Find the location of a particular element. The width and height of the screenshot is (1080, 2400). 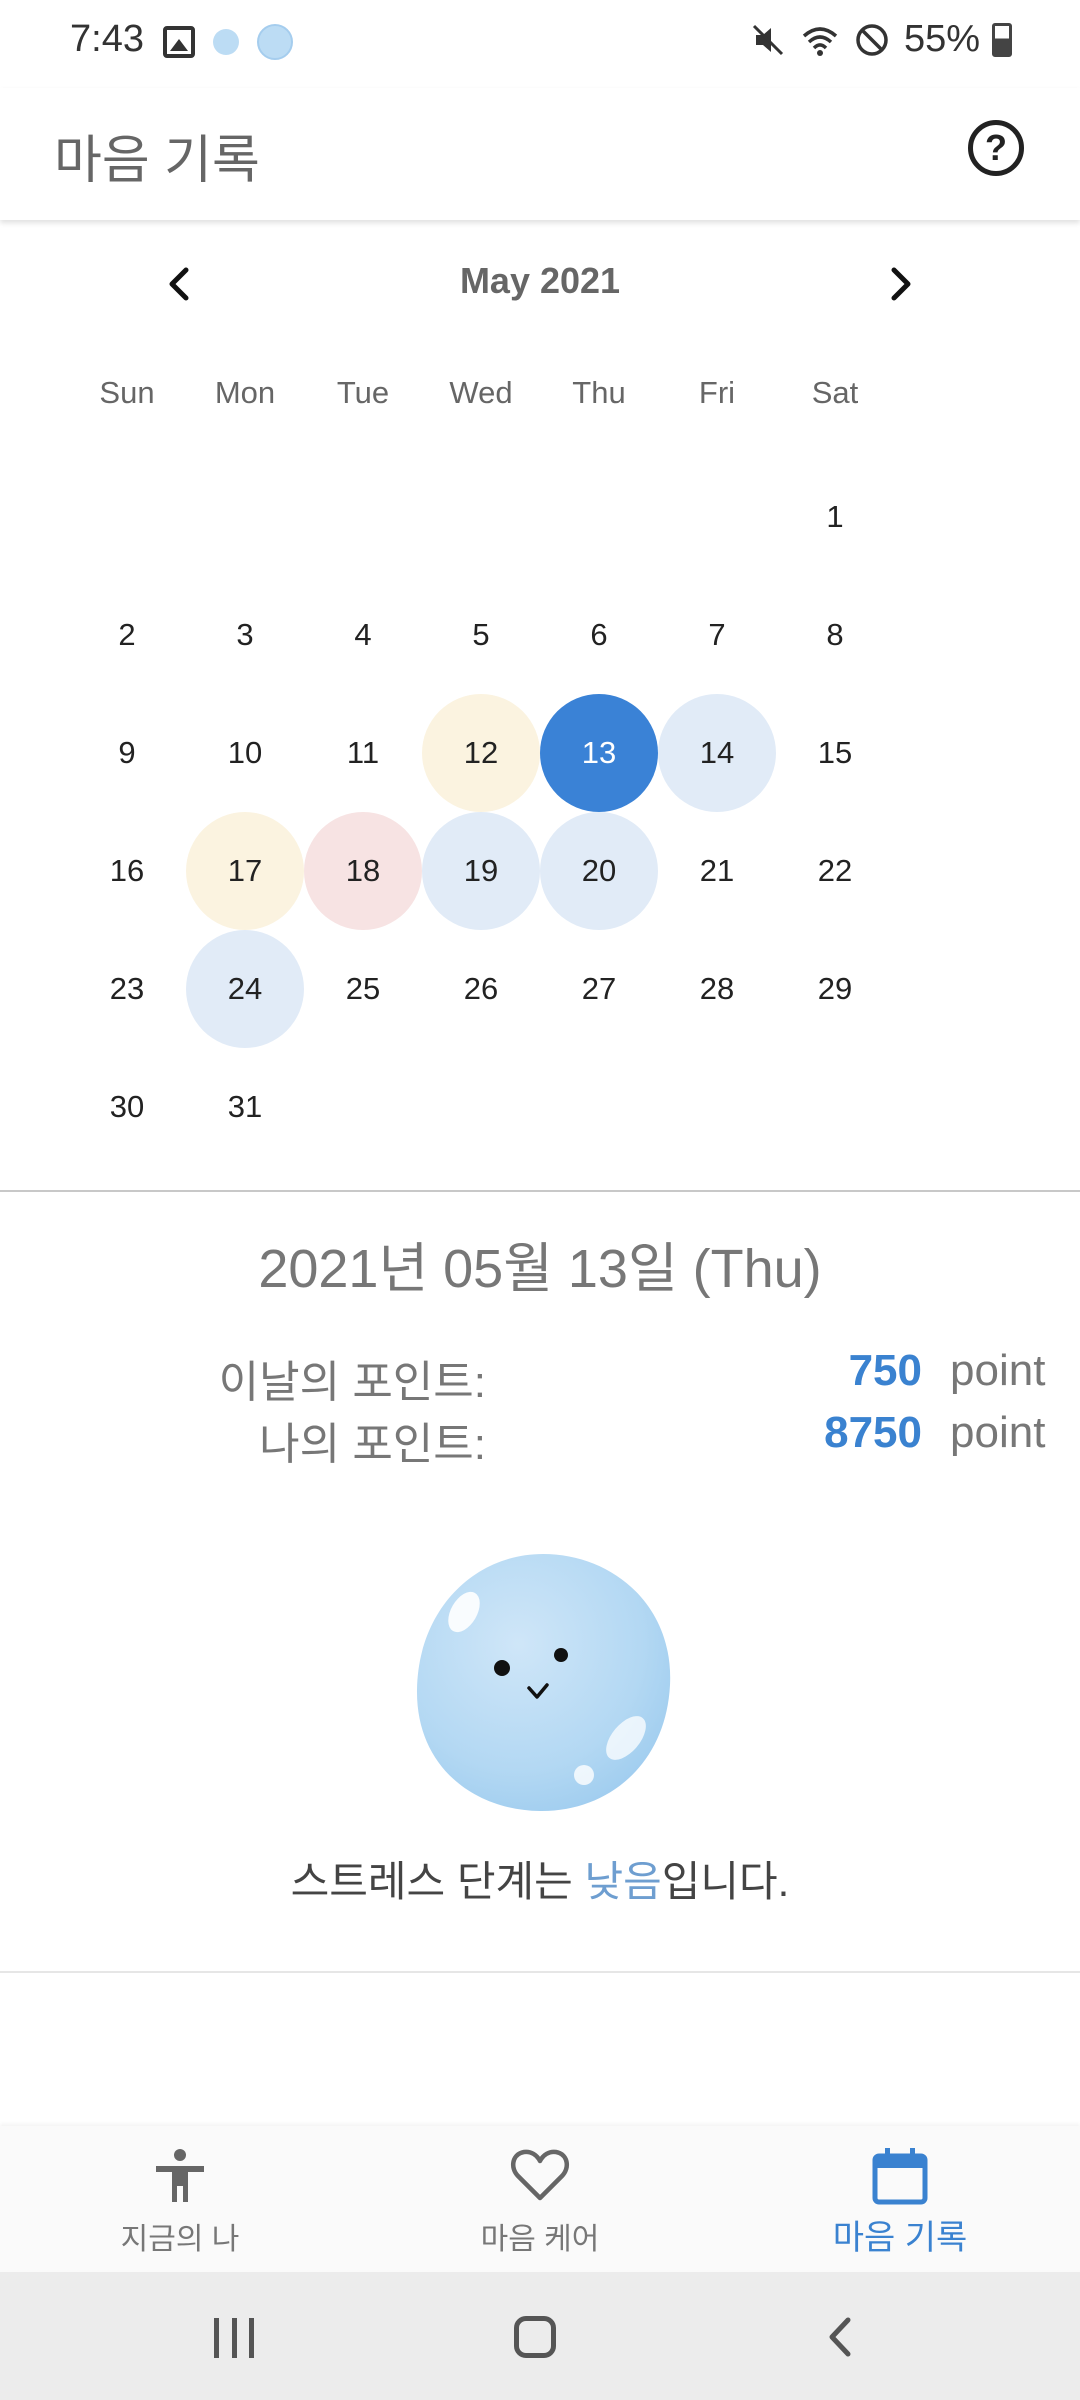

calendar-day-number: 16 is located at coordinates (127, 870).